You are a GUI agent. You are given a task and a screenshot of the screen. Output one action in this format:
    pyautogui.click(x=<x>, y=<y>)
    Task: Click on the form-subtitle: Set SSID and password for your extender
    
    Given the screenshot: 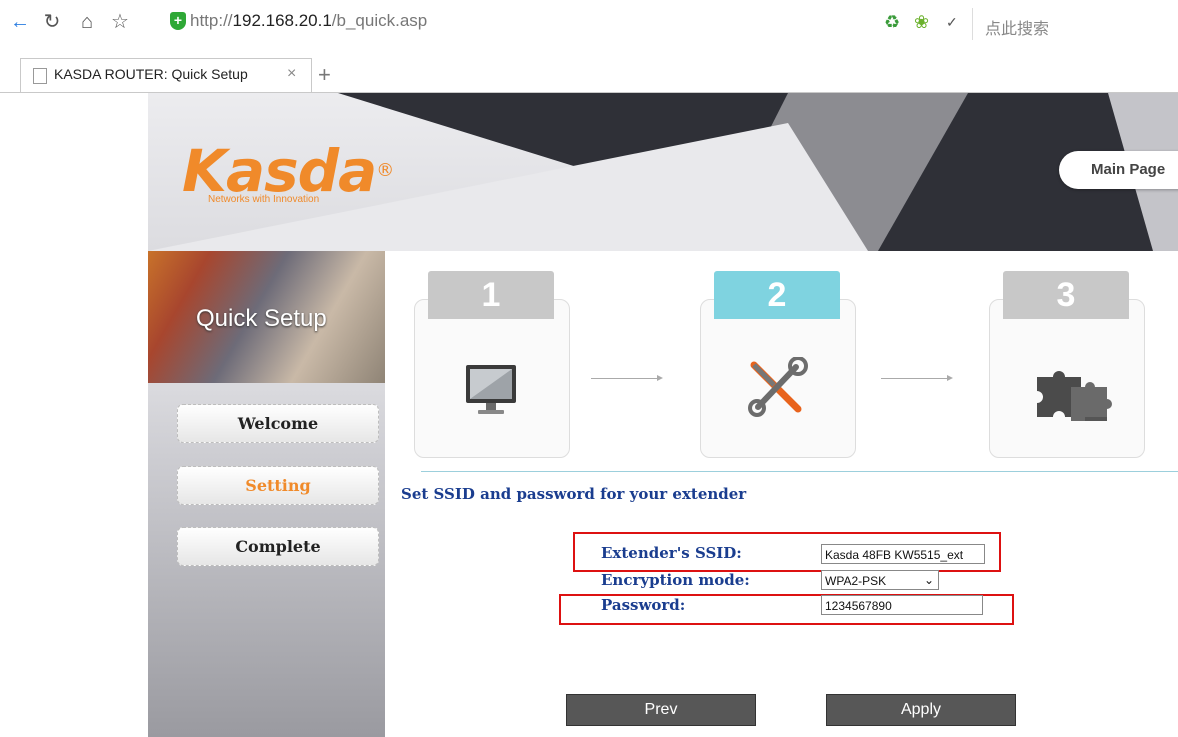 What is the action you would take?
    pyautogui.click(x=574, y=494)
    